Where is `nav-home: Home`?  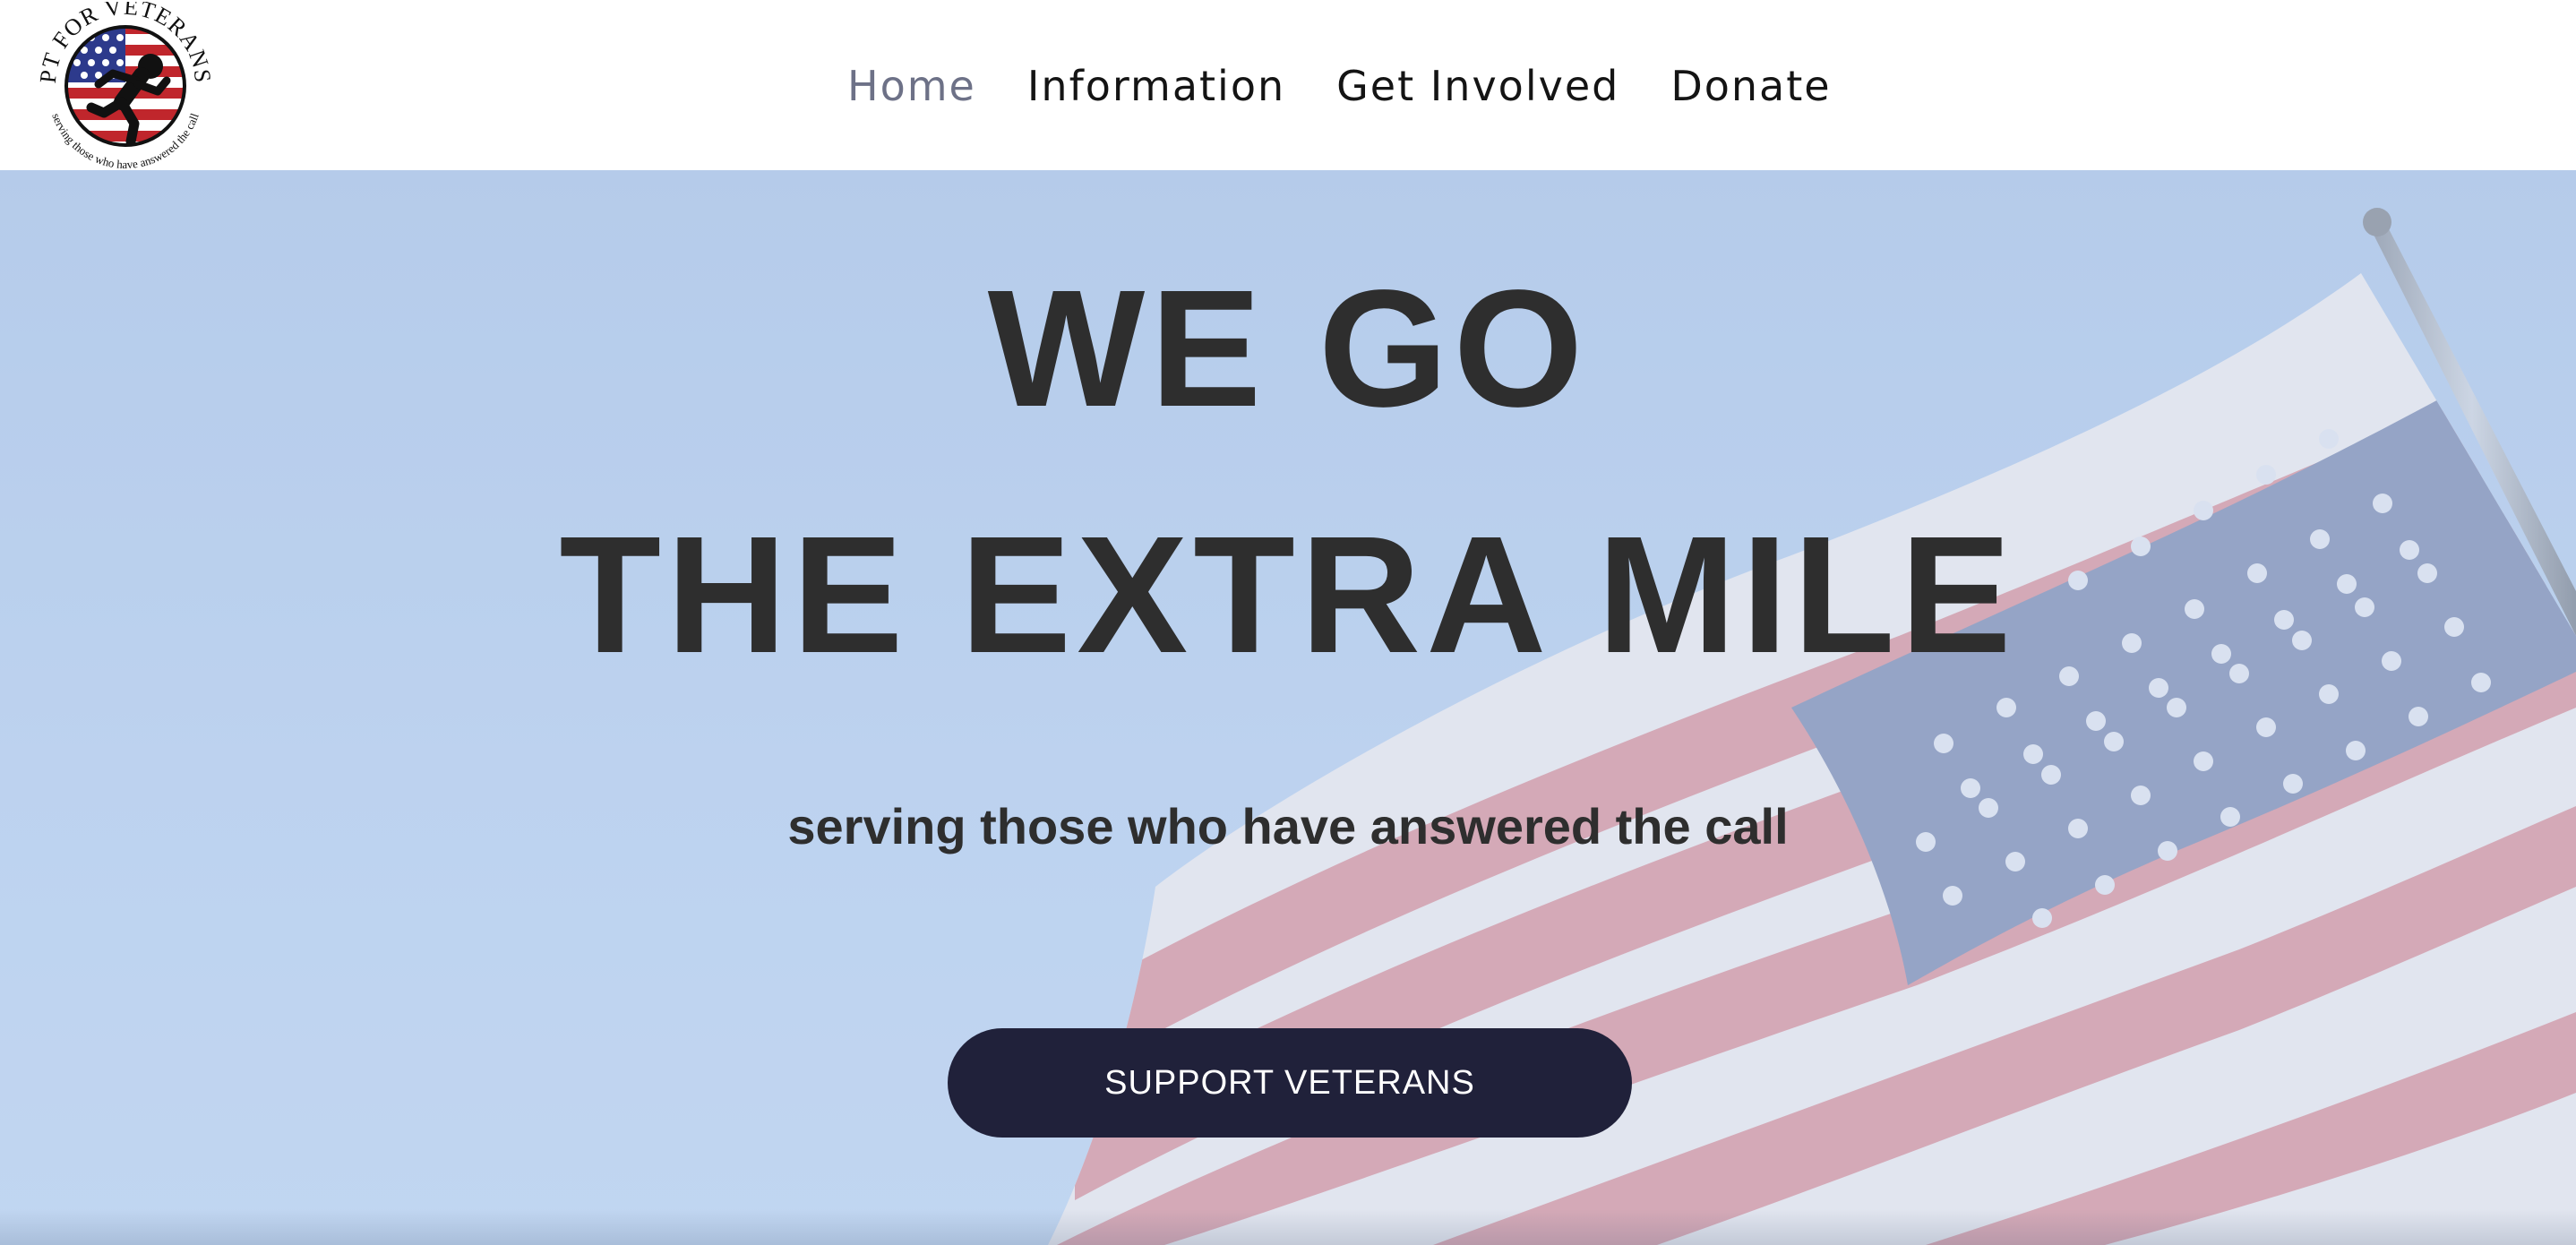 nav-home: Home is located at coordinates (911, 86).